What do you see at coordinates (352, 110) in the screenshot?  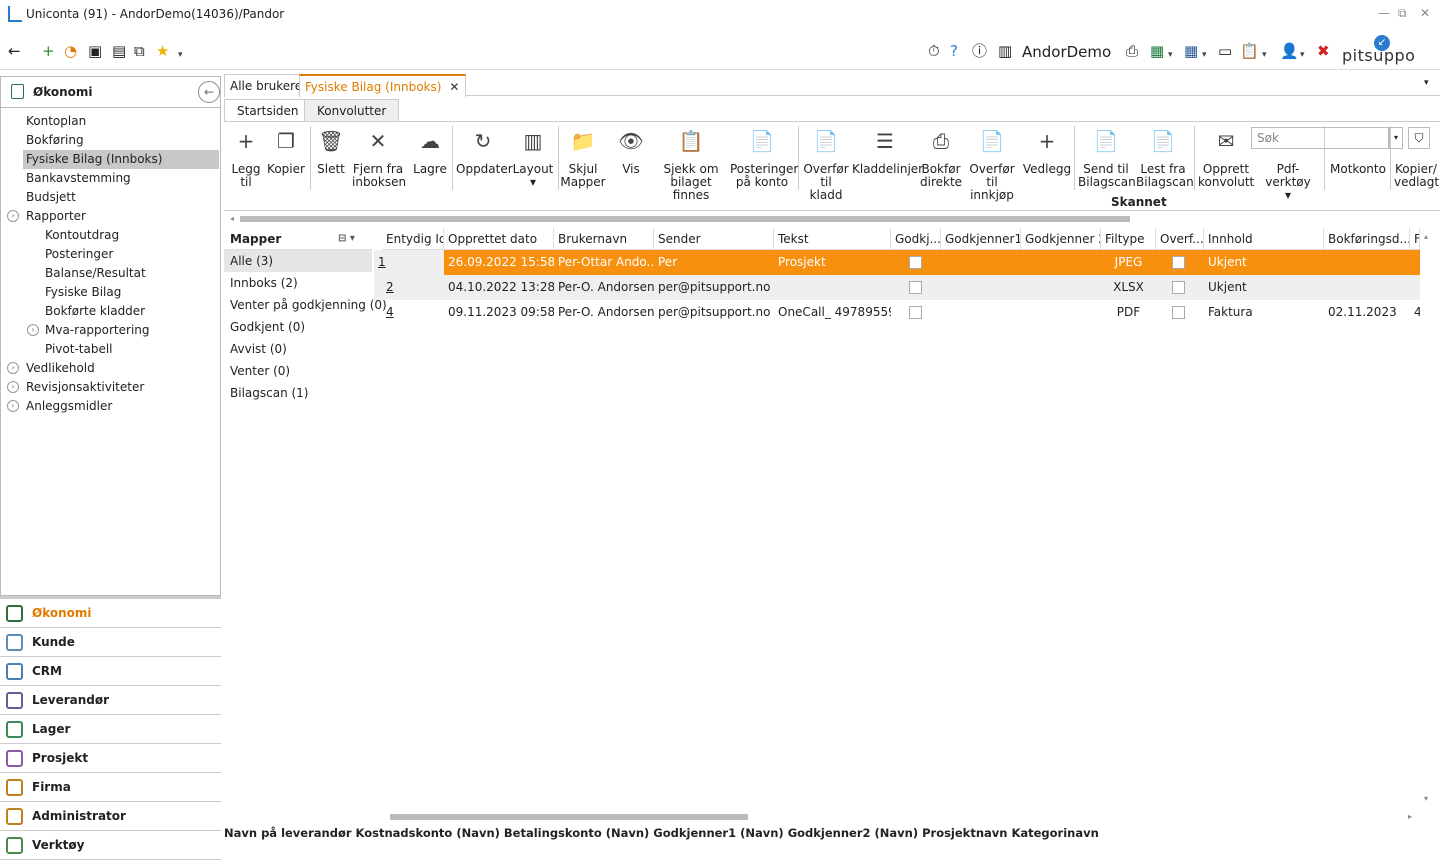 I see `ribbon-tab-konvolutter: Konvolutter` at bounding box center [352, 110].